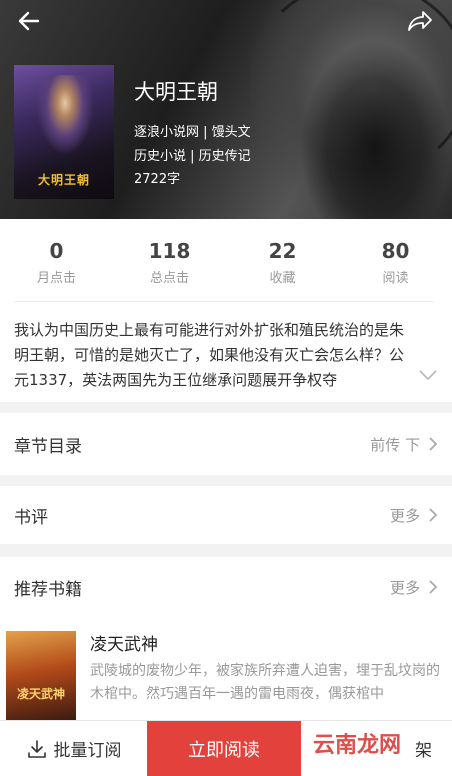  I want to click on back-button, so click(29, 21).